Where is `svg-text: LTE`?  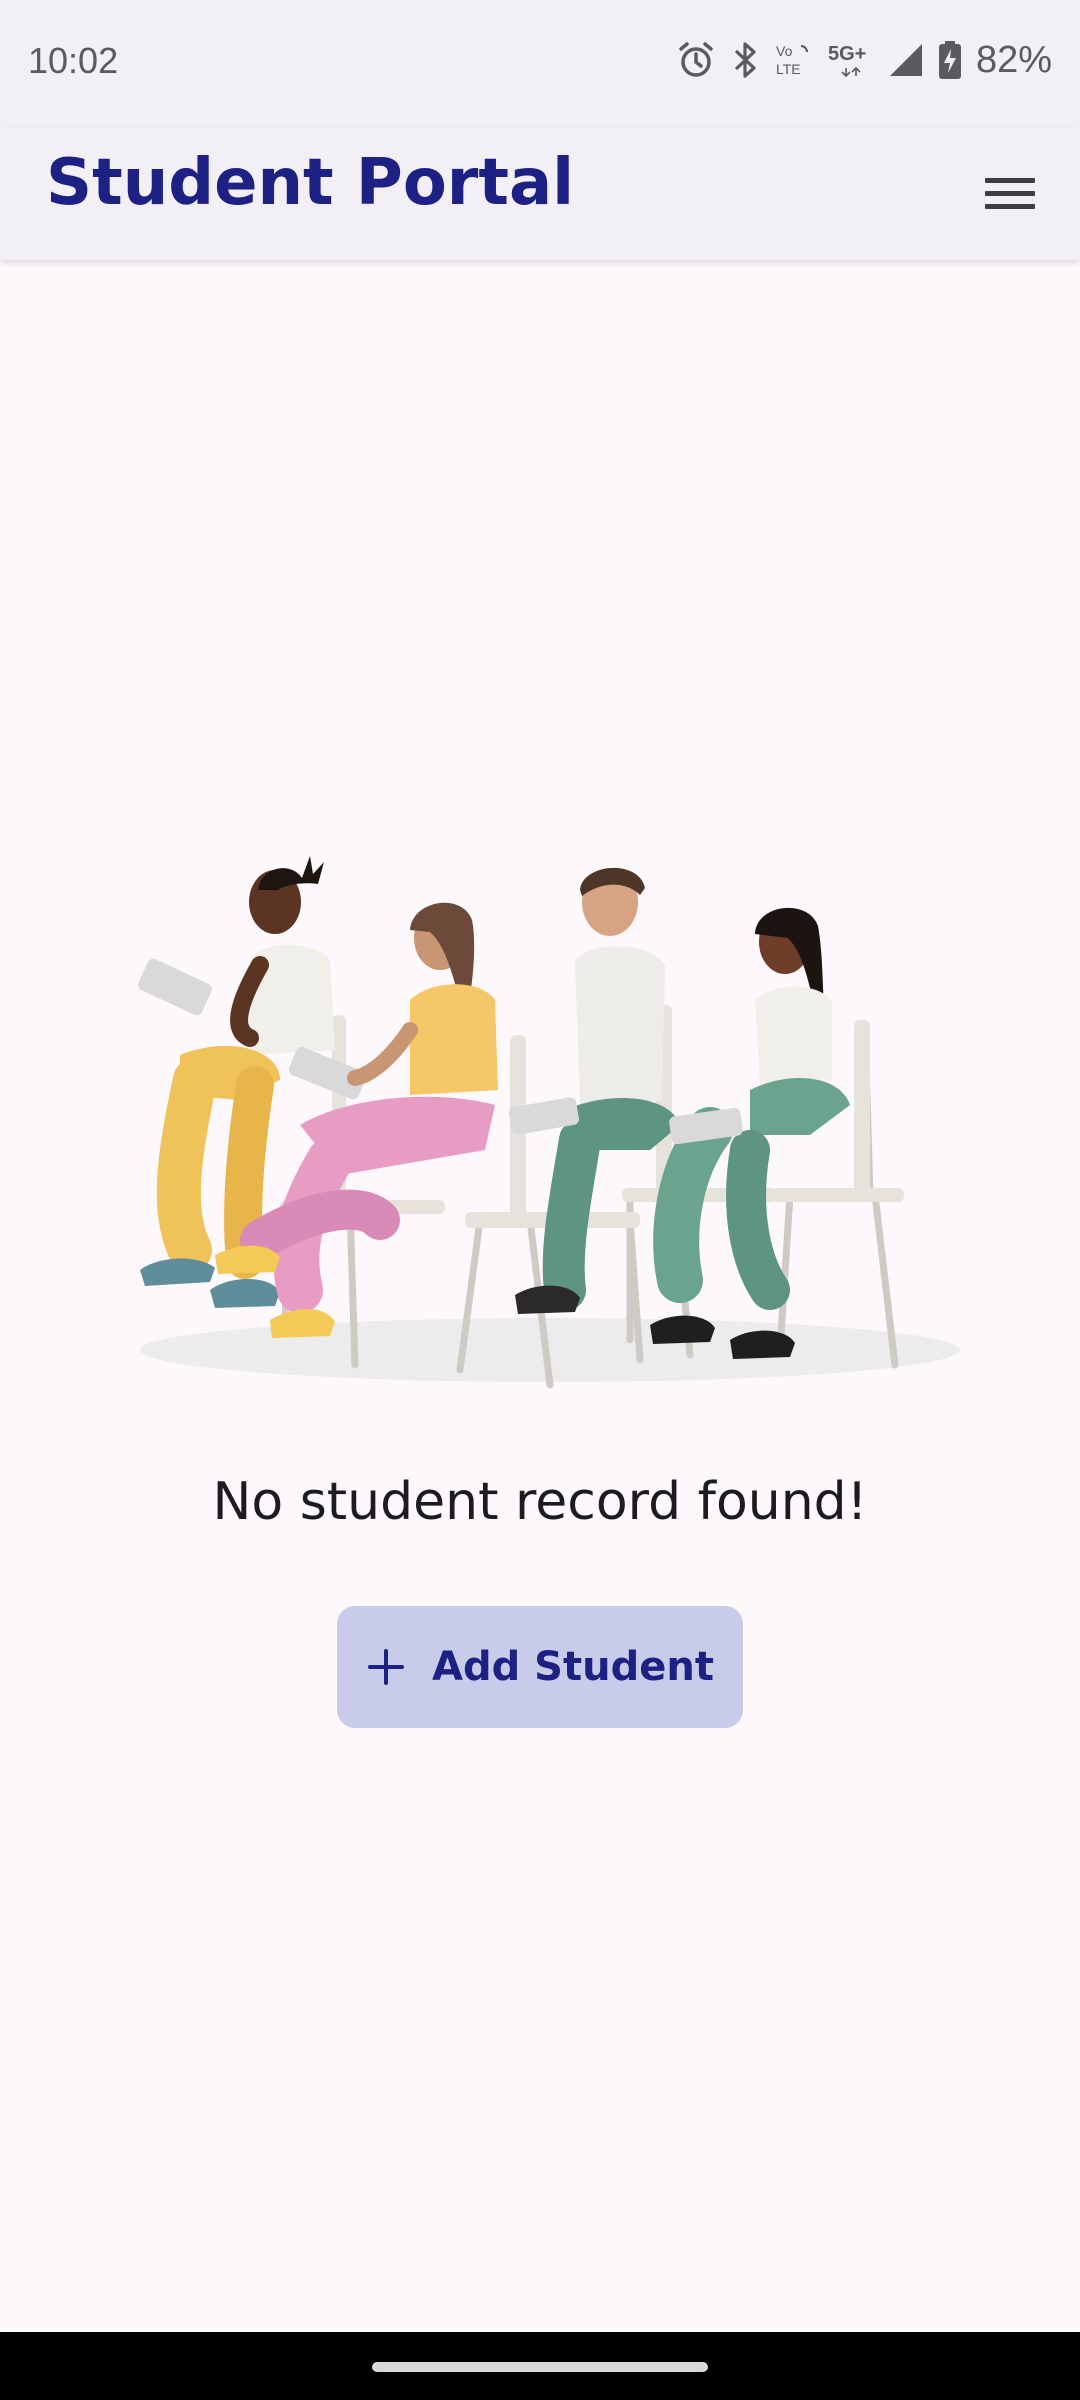
svg-text: LTE is located at coordinates (788, 69).